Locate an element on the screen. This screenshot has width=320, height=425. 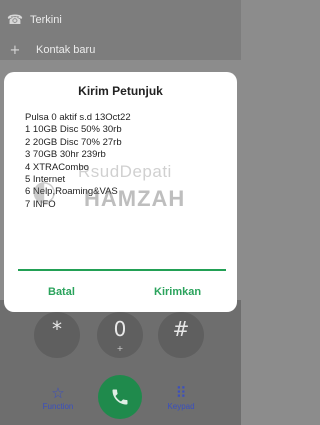
new-contact-row: + Kontak baru is located at coordinates (120, 50).